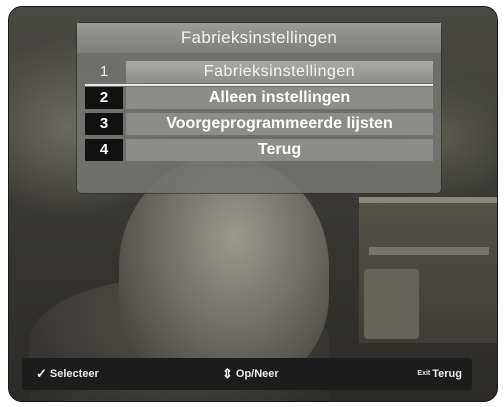  I want to click on menu-item-label: Voorgeprogrammeerde lijsten, so click(279, 124).